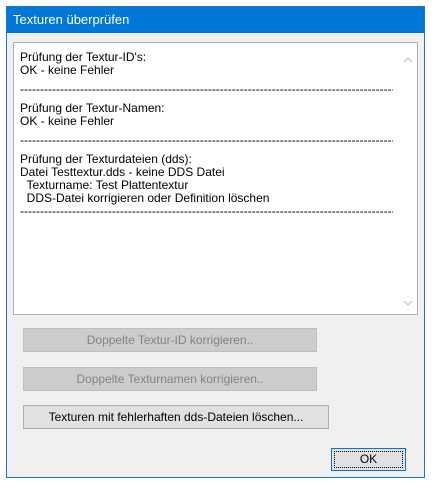 The image size is (435, 484). What do you see at coordinates (408, 60) in the screenshot?
I see `scroll-up-arrow-icon` at bounding box center [408, 60].